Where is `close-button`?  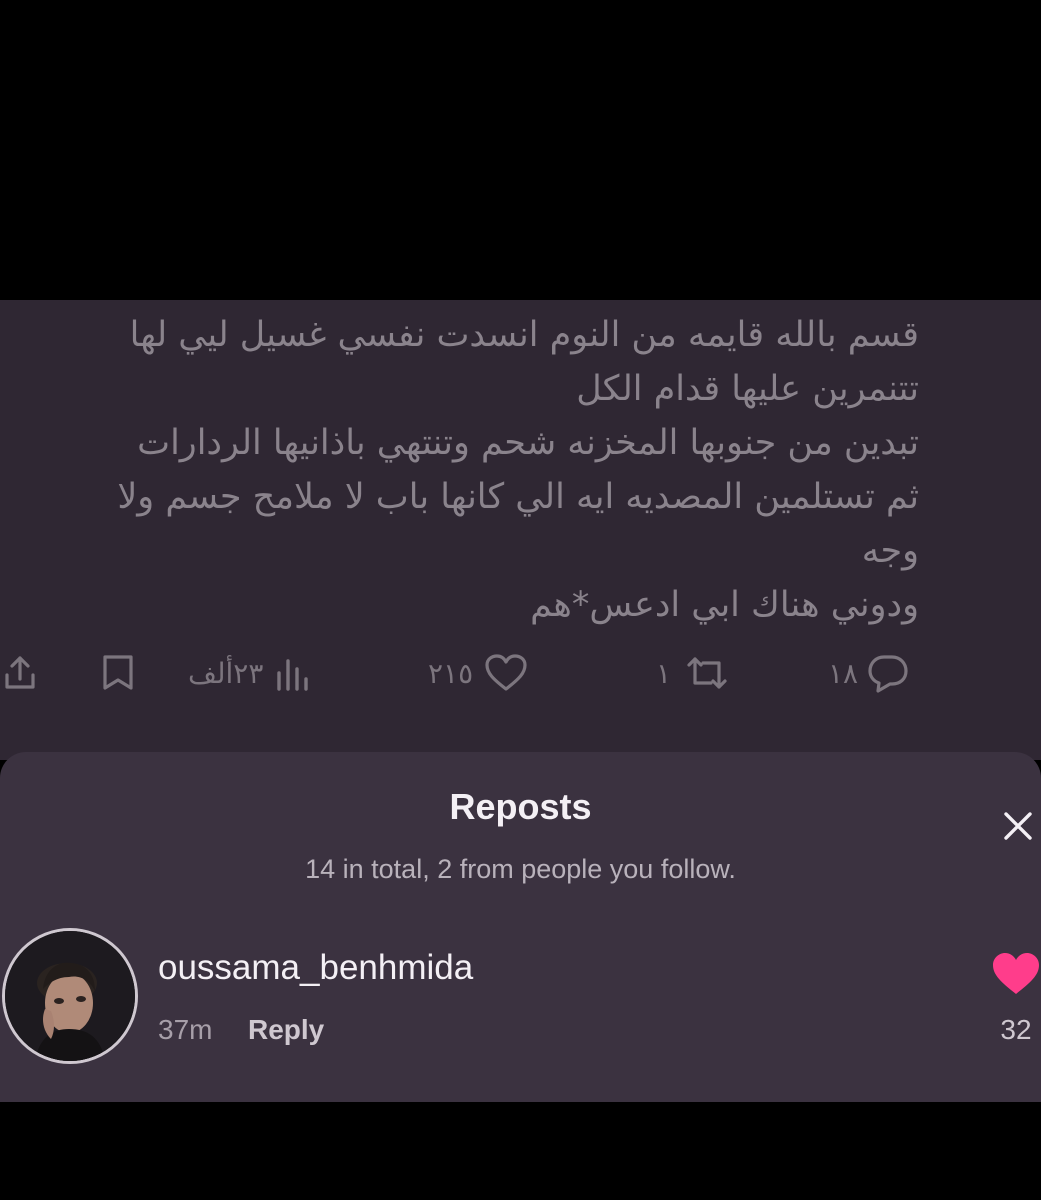 close-button is located at coordinates (1018, 826).